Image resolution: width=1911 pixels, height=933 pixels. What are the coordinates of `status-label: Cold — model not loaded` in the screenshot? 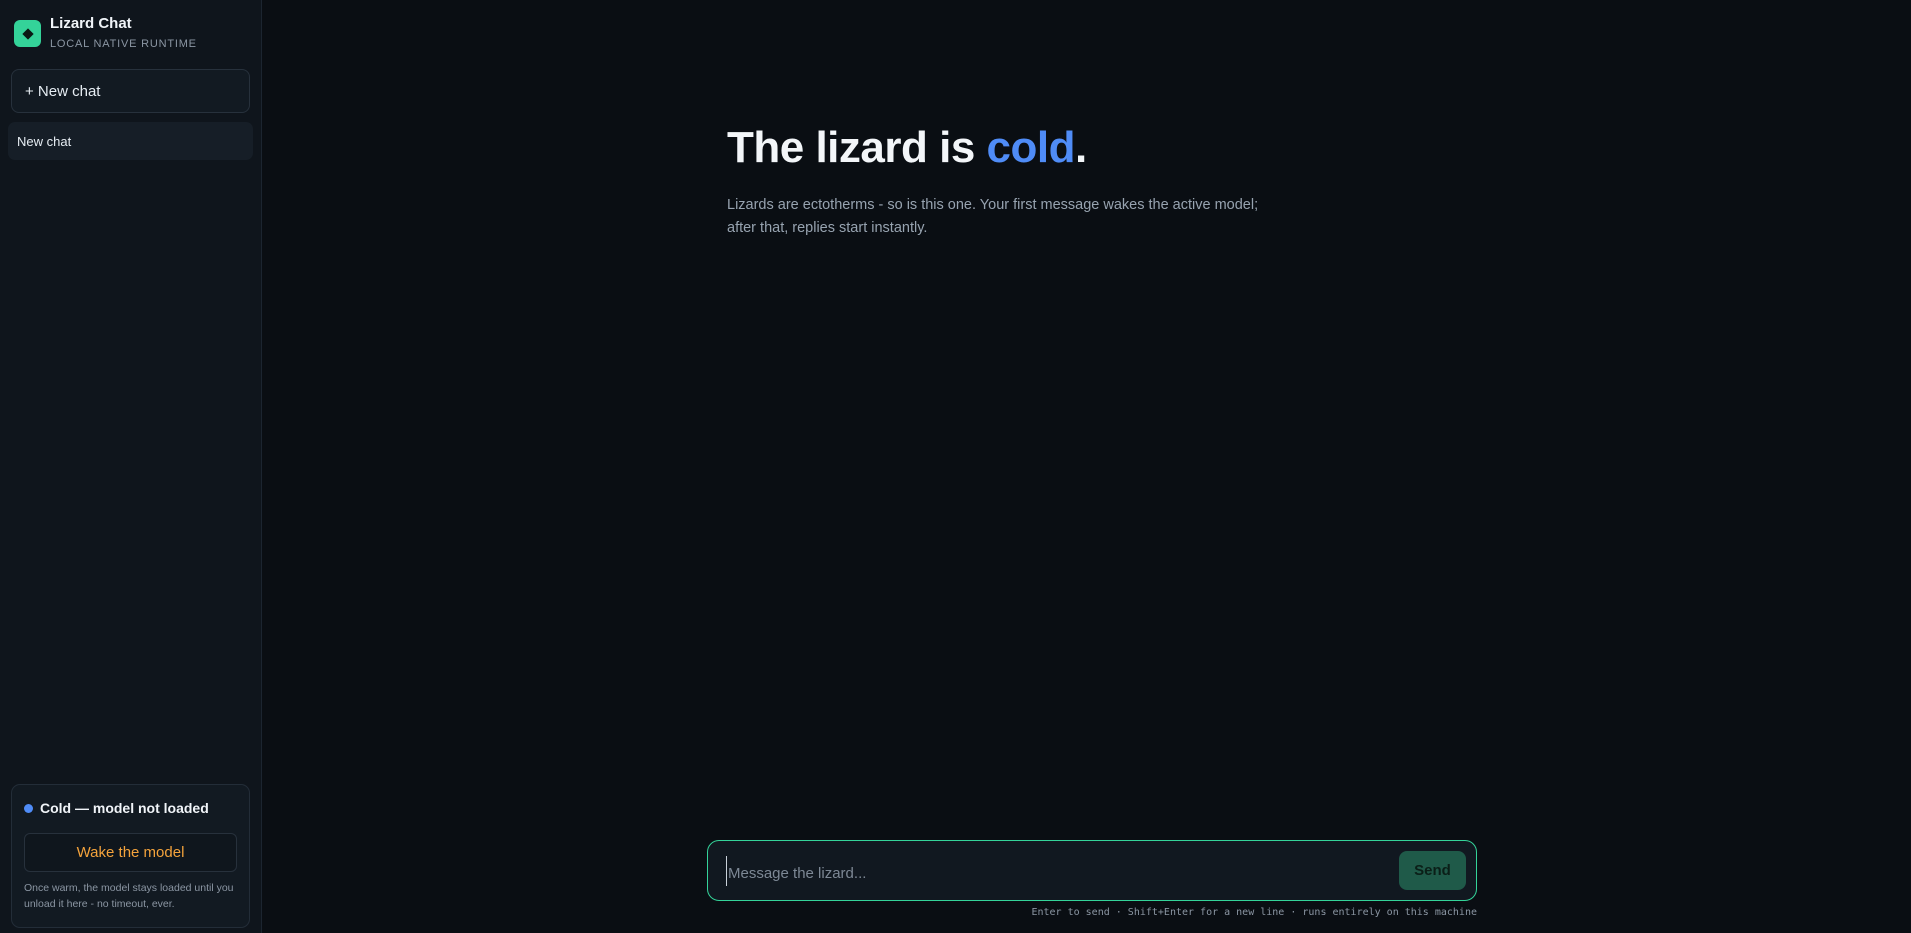 It's located at (124, 808).